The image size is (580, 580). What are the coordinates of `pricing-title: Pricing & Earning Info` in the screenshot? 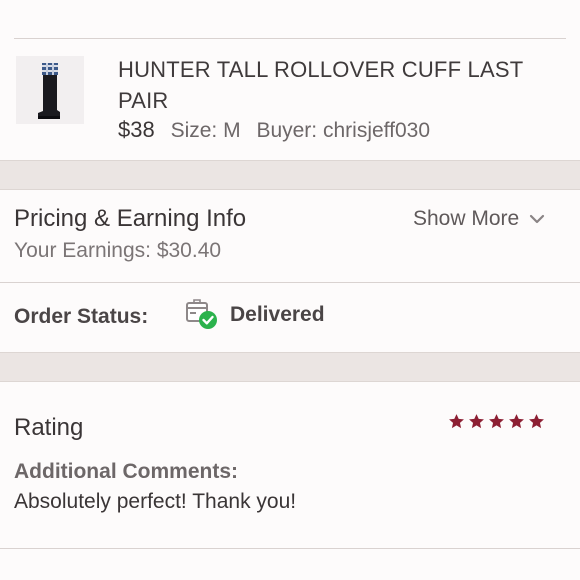 It's located at (130, 218).